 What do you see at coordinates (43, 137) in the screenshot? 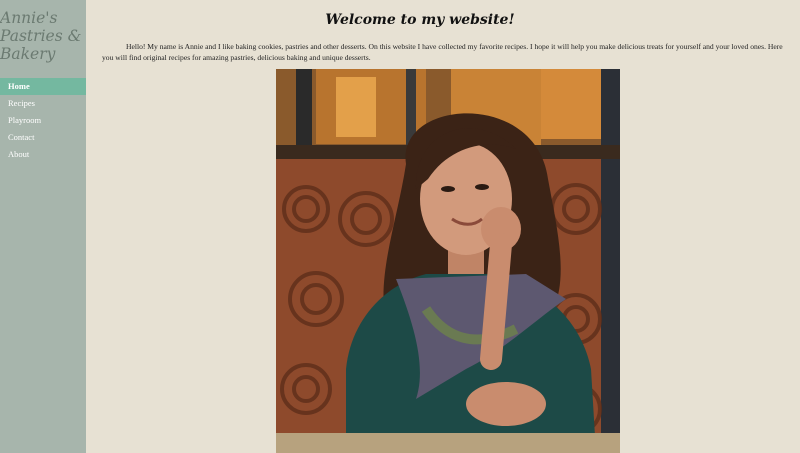
I see `nav-item-contact: Contact` at bounding box center [43, 137].